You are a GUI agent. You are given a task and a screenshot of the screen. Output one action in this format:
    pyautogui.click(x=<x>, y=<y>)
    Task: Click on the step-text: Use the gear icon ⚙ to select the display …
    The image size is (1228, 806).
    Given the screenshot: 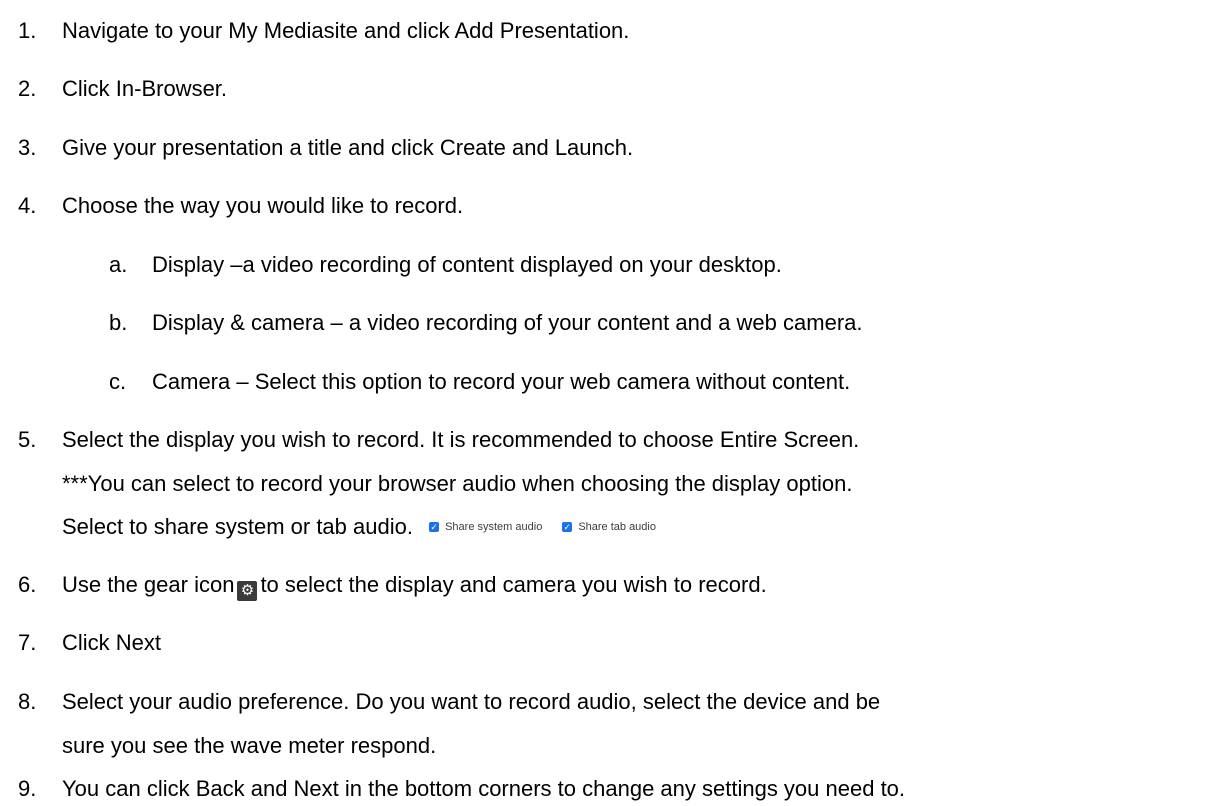 What is the action you would take?
    pyautogui.click(x=414, y=585)
    